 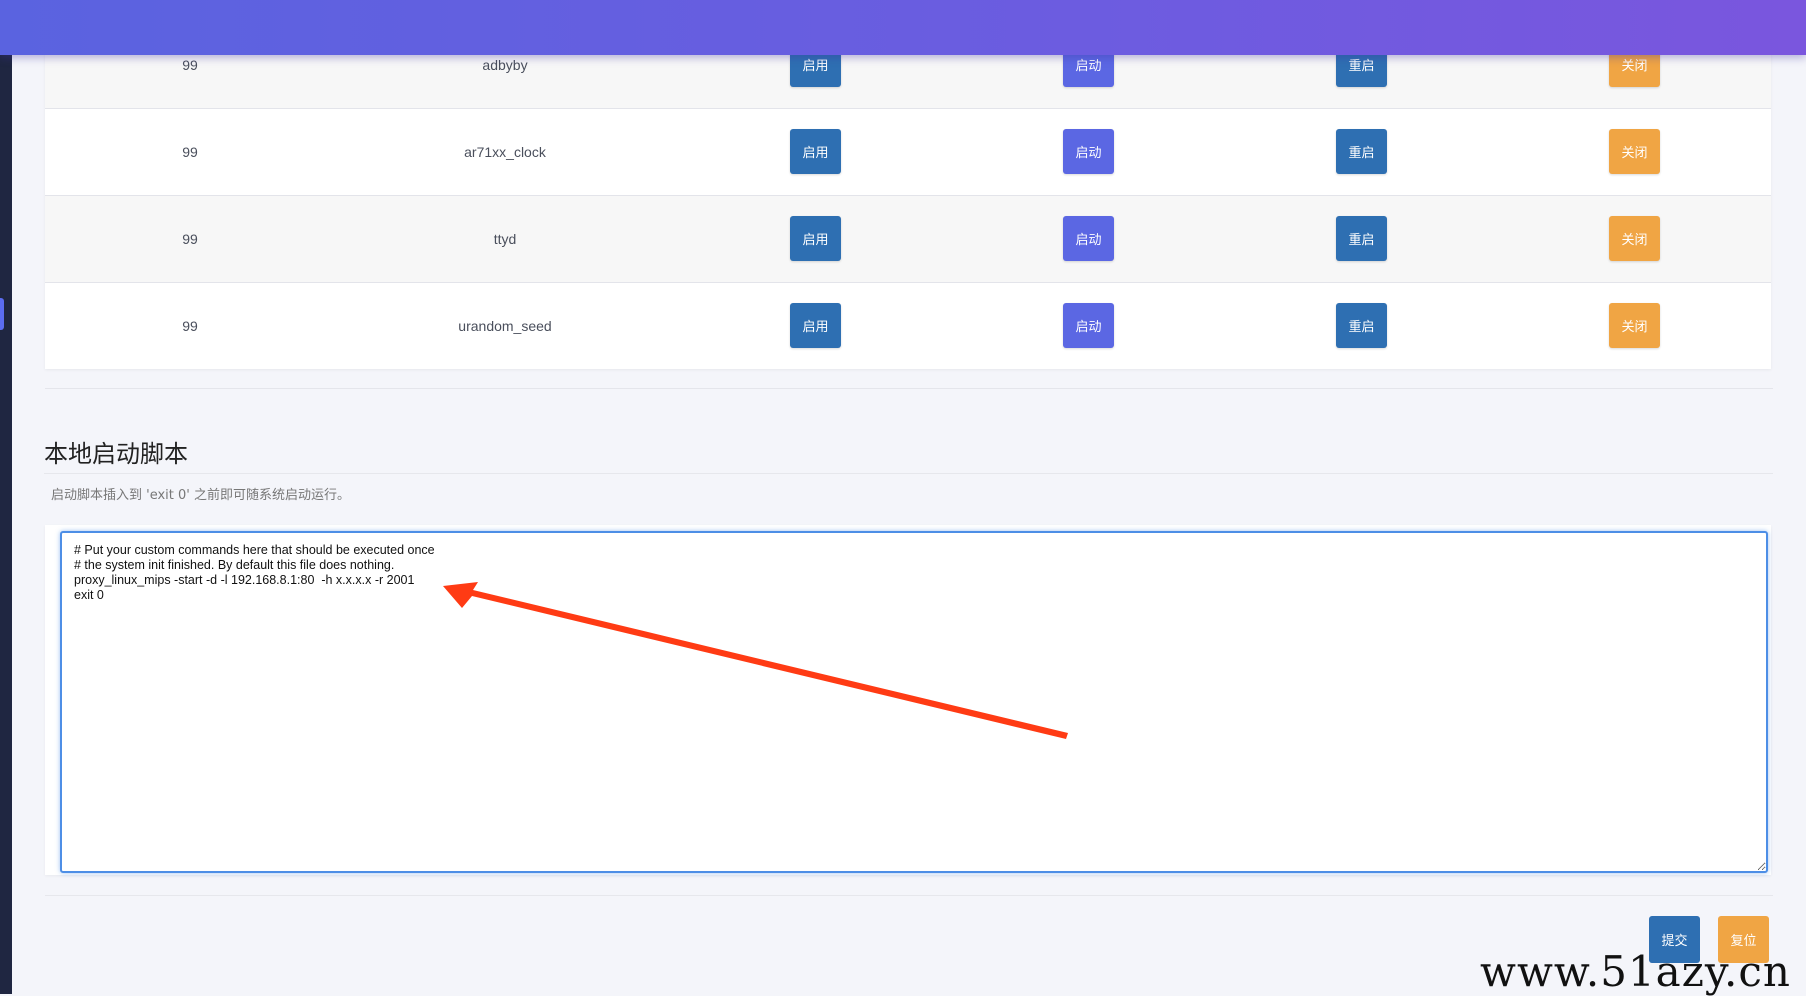 What do you see at coordinates (908, 326) in the screenshot?
I see `table-row: 99 urandom_seed 启用 启动 重启 关闭` at bounding box center [908, 326].